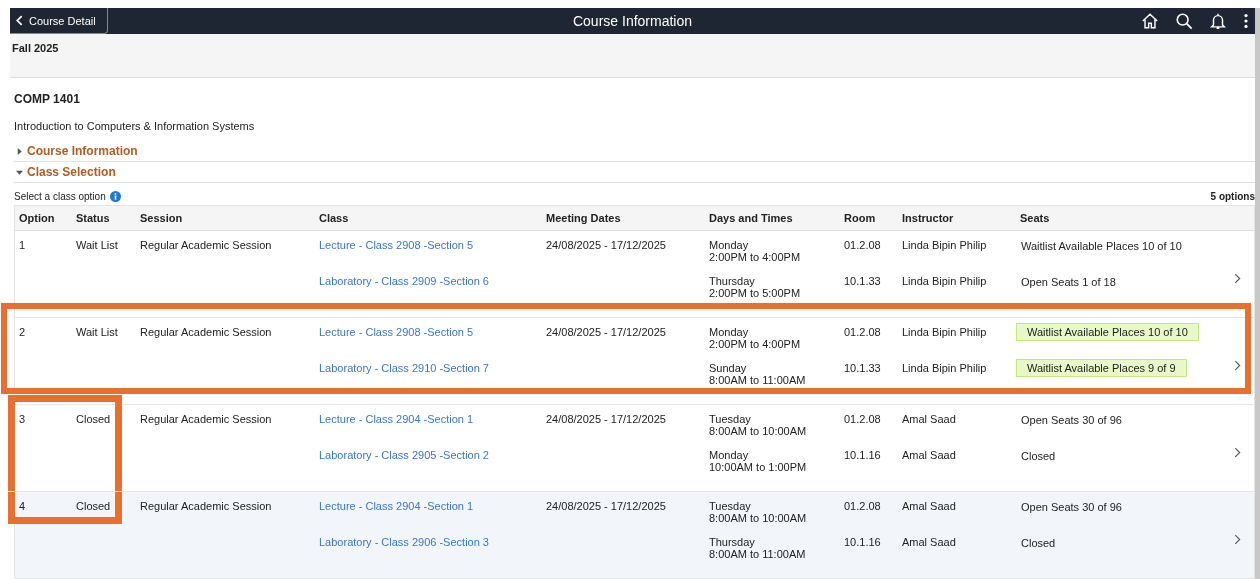 The height and width of the screenshot is (579, 1260). I want to click on class-link: Laboratory - Class 2909 -Section 6, so click(428, 296).